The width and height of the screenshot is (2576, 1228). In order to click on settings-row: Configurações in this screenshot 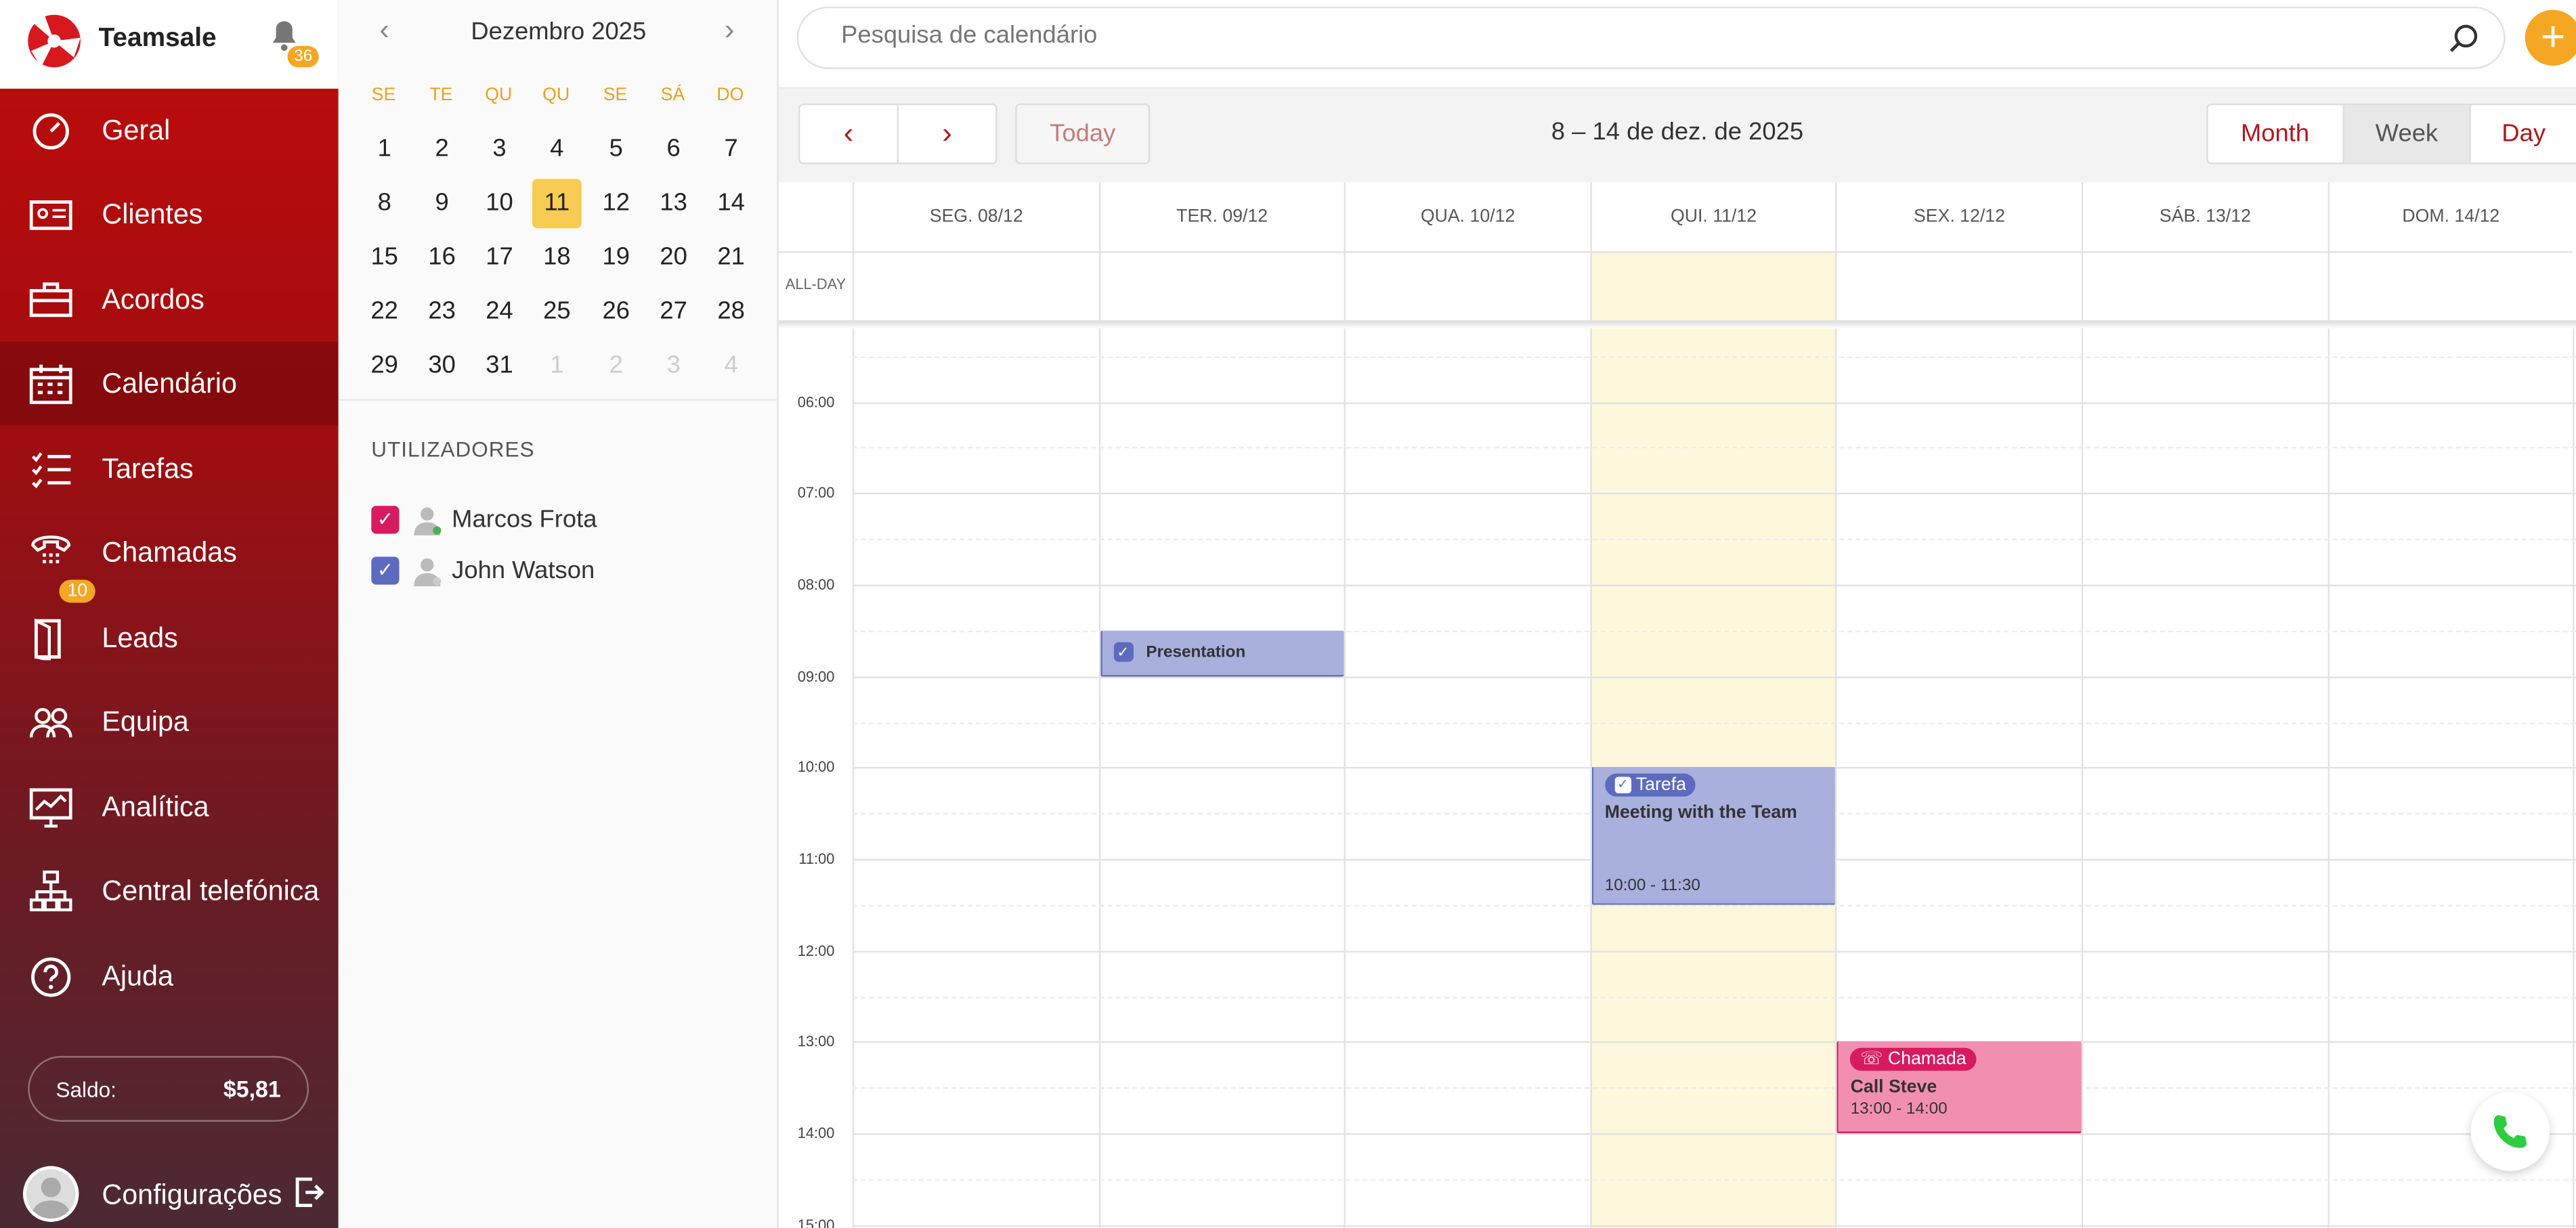, I will do `click(169, 1194)`.